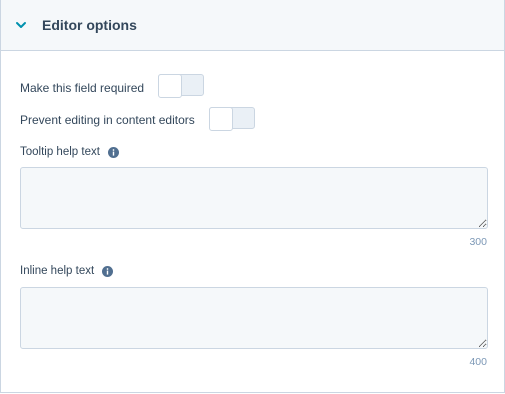 This screenshot has width=505, height=394. I want to click on tooltip-help-label: Tooltip help text, so click(69, 152).